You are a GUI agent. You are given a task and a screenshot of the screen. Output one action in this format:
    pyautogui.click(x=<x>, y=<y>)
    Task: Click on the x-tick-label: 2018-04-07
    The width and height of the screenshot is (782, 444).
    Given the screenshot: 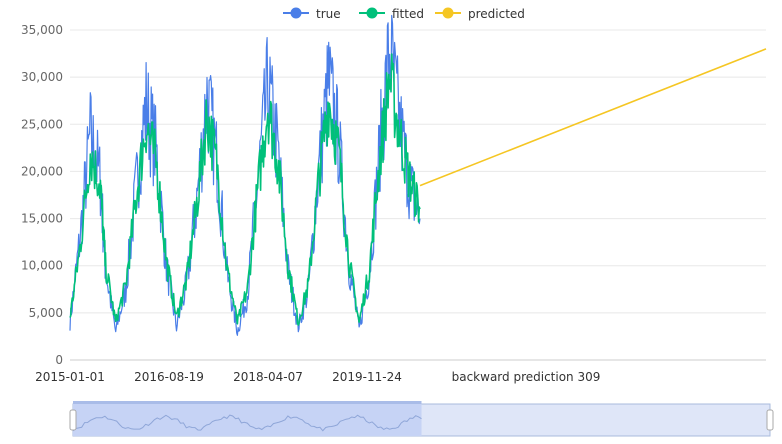 What is the action you would take?
    pyautogui.click(x=268, y=377)
    